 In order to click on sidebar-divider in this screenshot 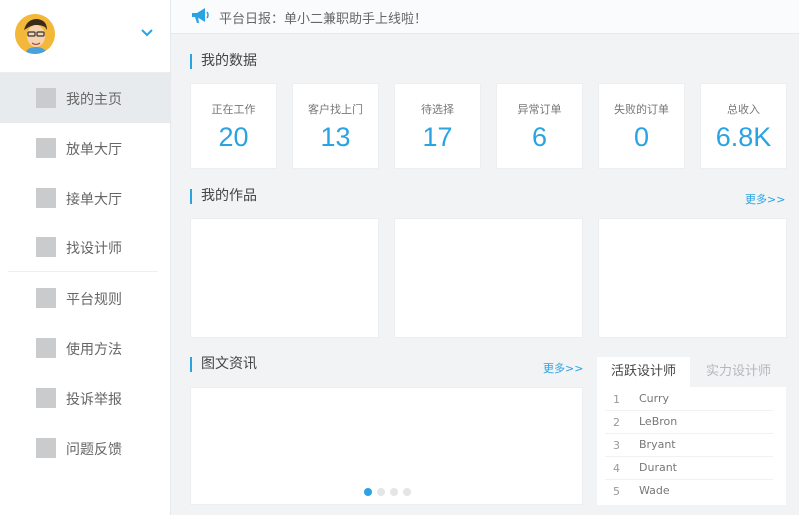, I will do `click(83, 271)`.